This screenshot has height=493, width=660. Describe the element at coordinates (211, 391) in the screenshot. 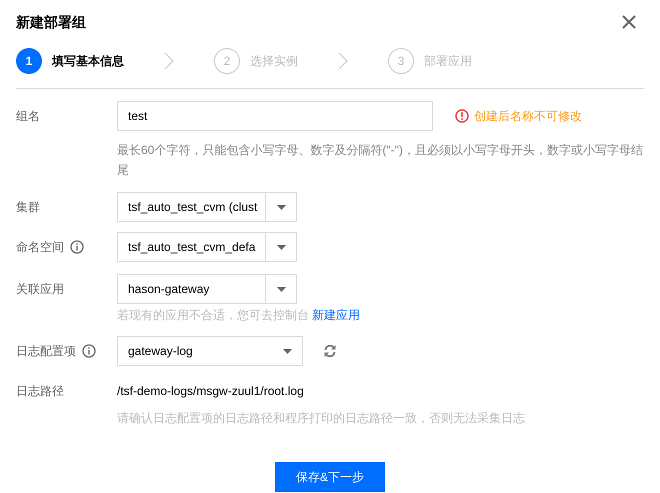

I see `log-path-text: /tsf-demo-logs/msgw-zuul1/root.log` at that location.